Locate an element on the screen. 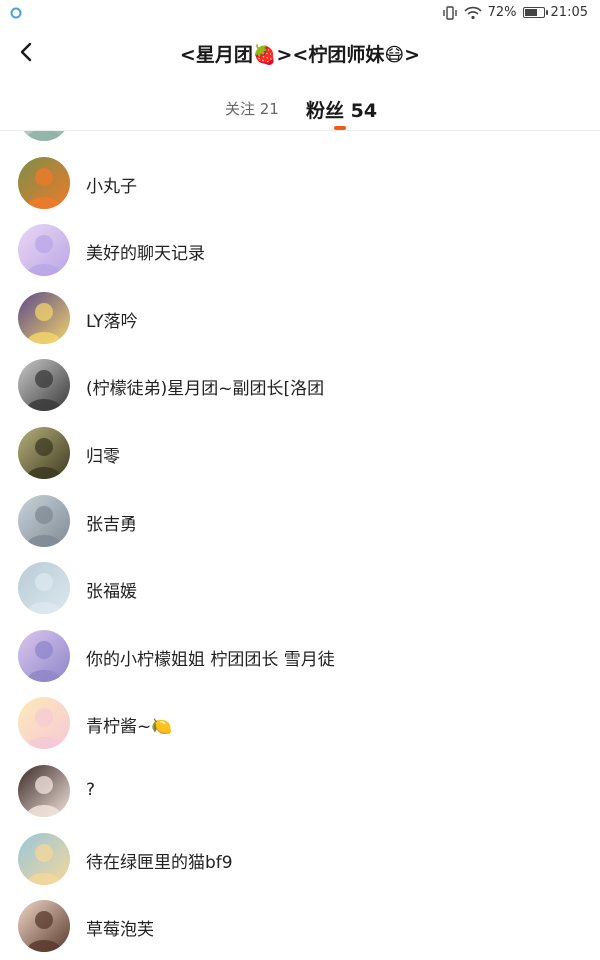  fan-name: LY落吟 is located at coordinates (112, 321).